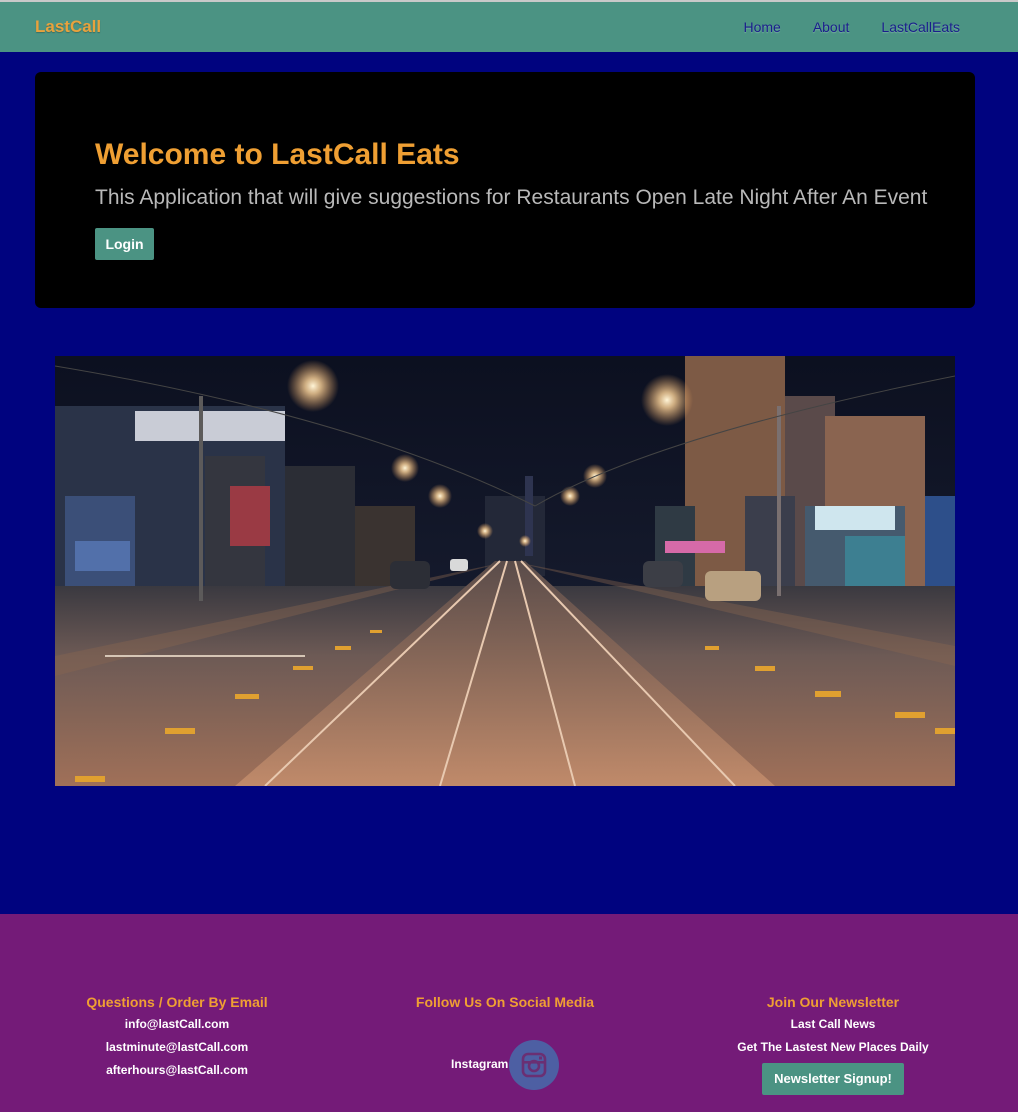 The width and height of the screenshot is (1018, 1112). Describe the element at coordinates (833, 1024) in the screenshot. I see `newsletter-title: Last Call News` at that location.